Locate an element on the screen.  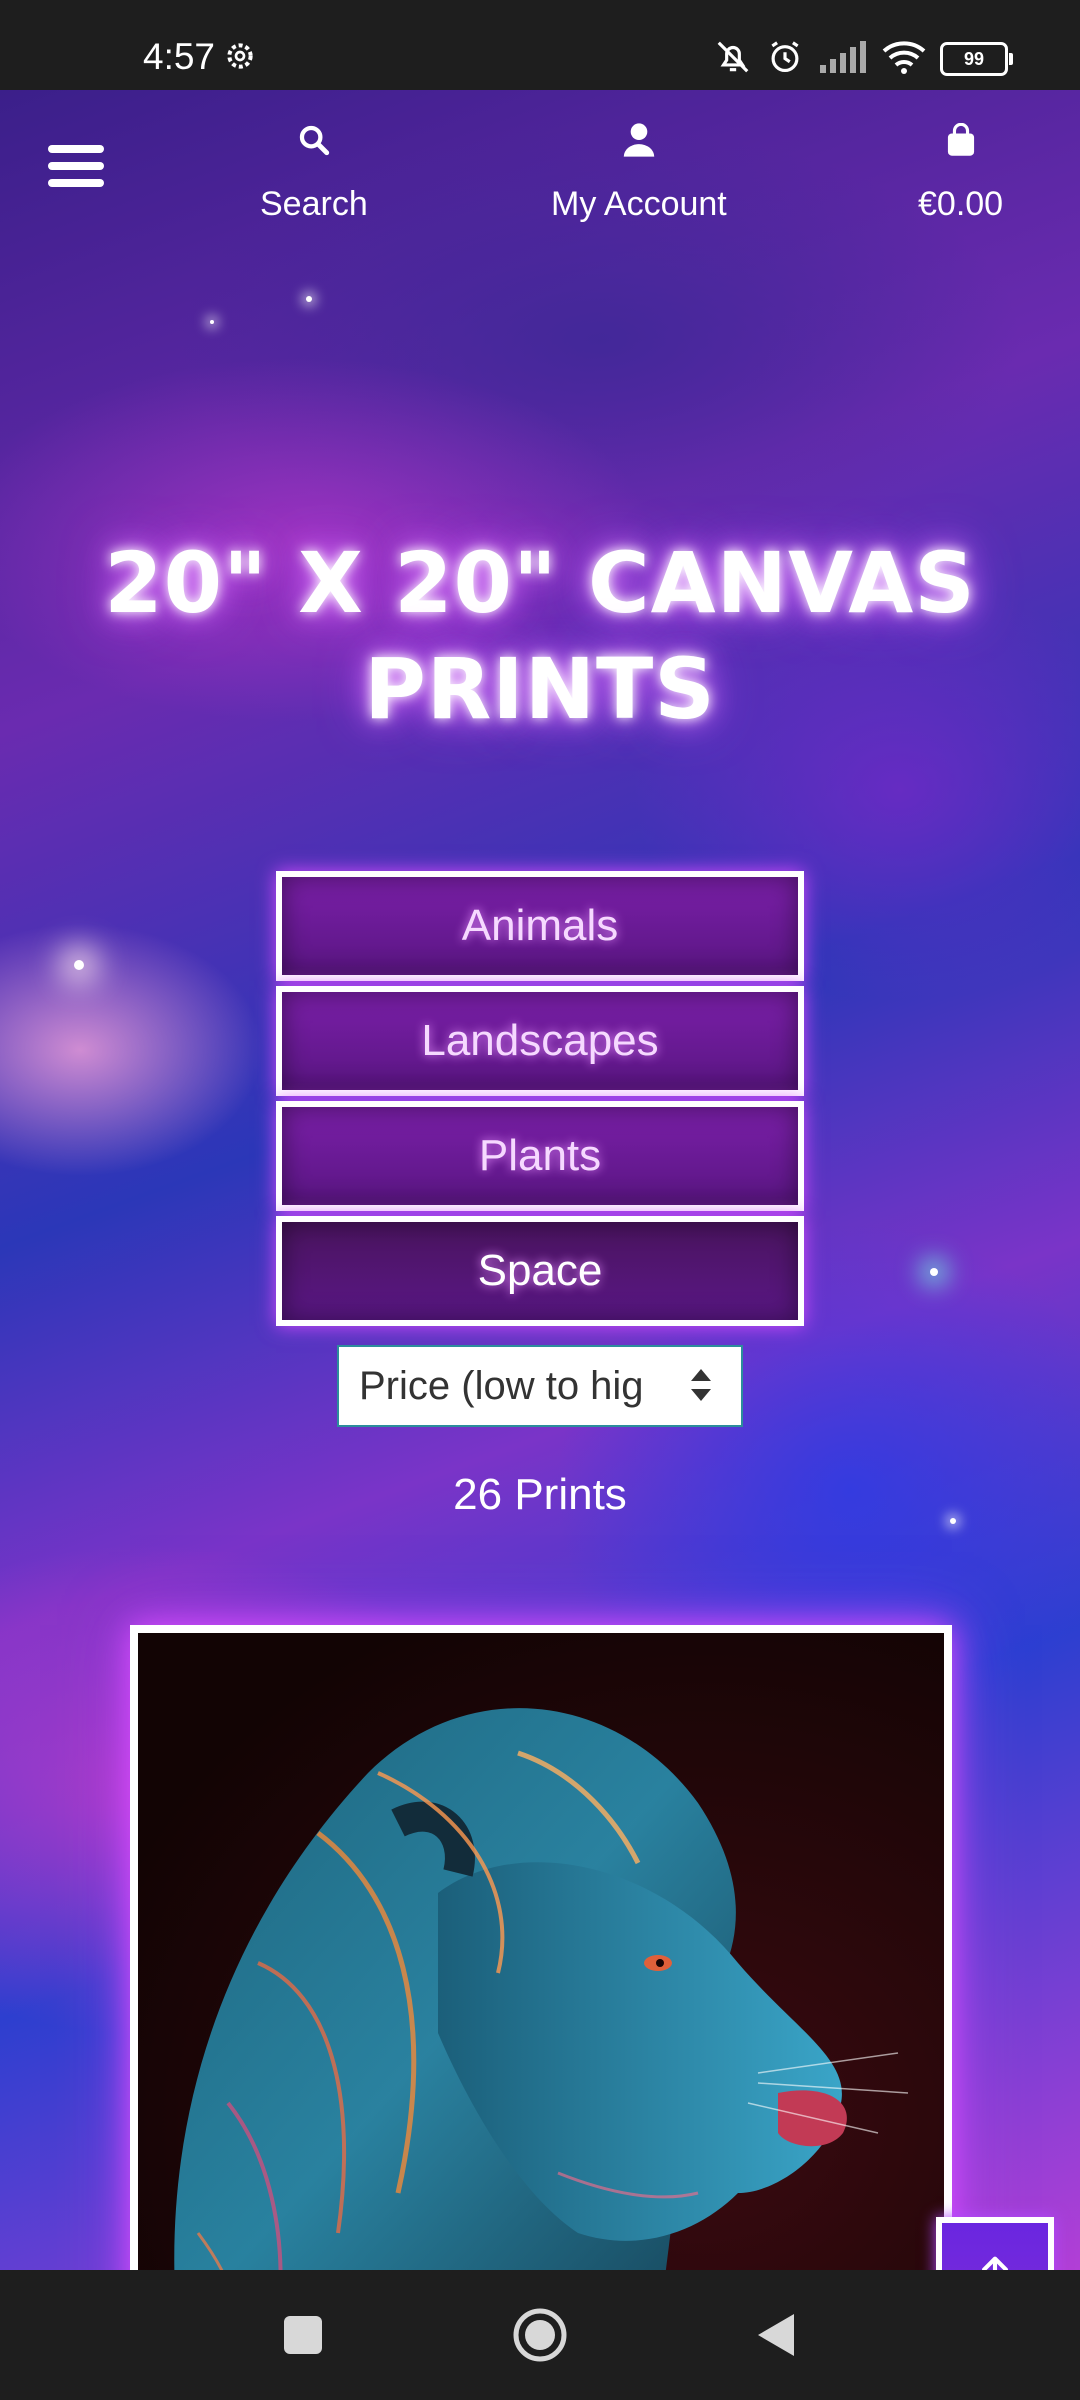
my-account-button: My Account is located at coordinates (639, 169).